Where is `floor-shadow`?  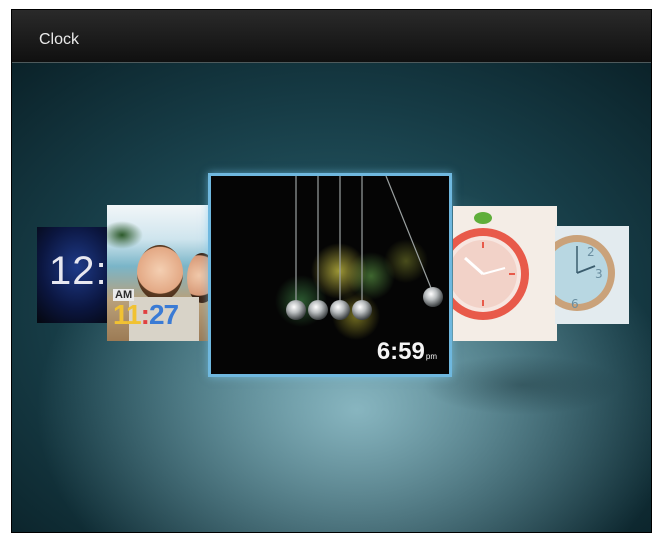
floor-shadow is located at coordinates (522, 385).